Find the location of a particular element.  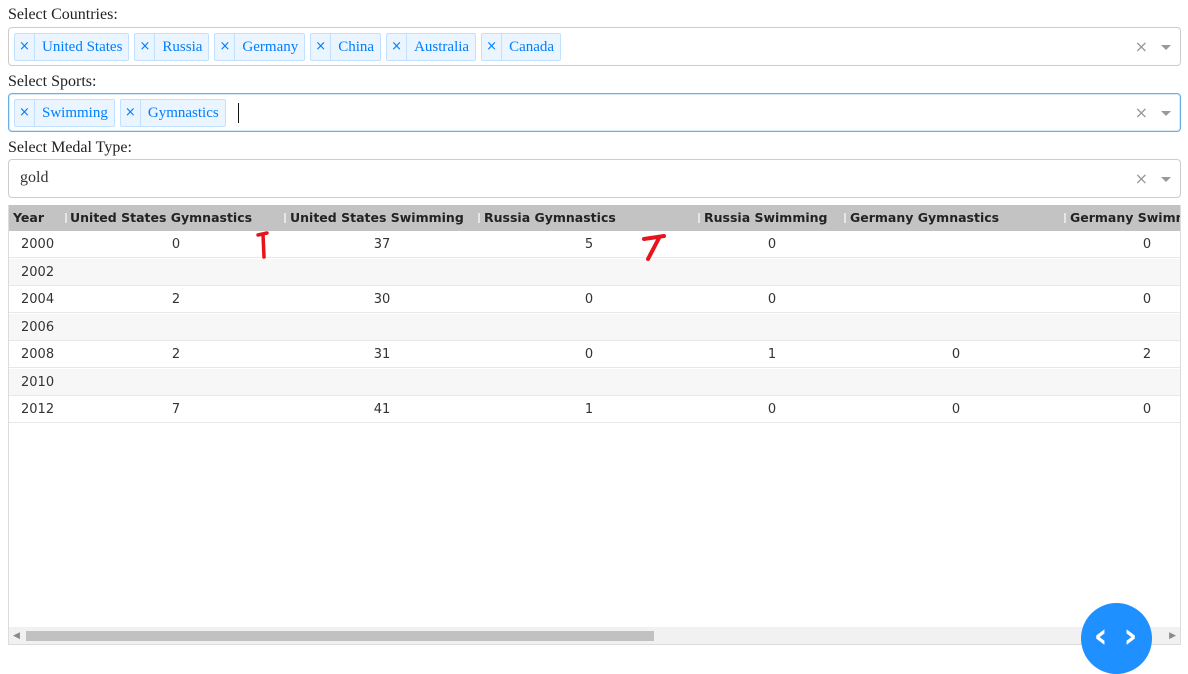

chip-country: × Australia is located at coordinates (431, 47).